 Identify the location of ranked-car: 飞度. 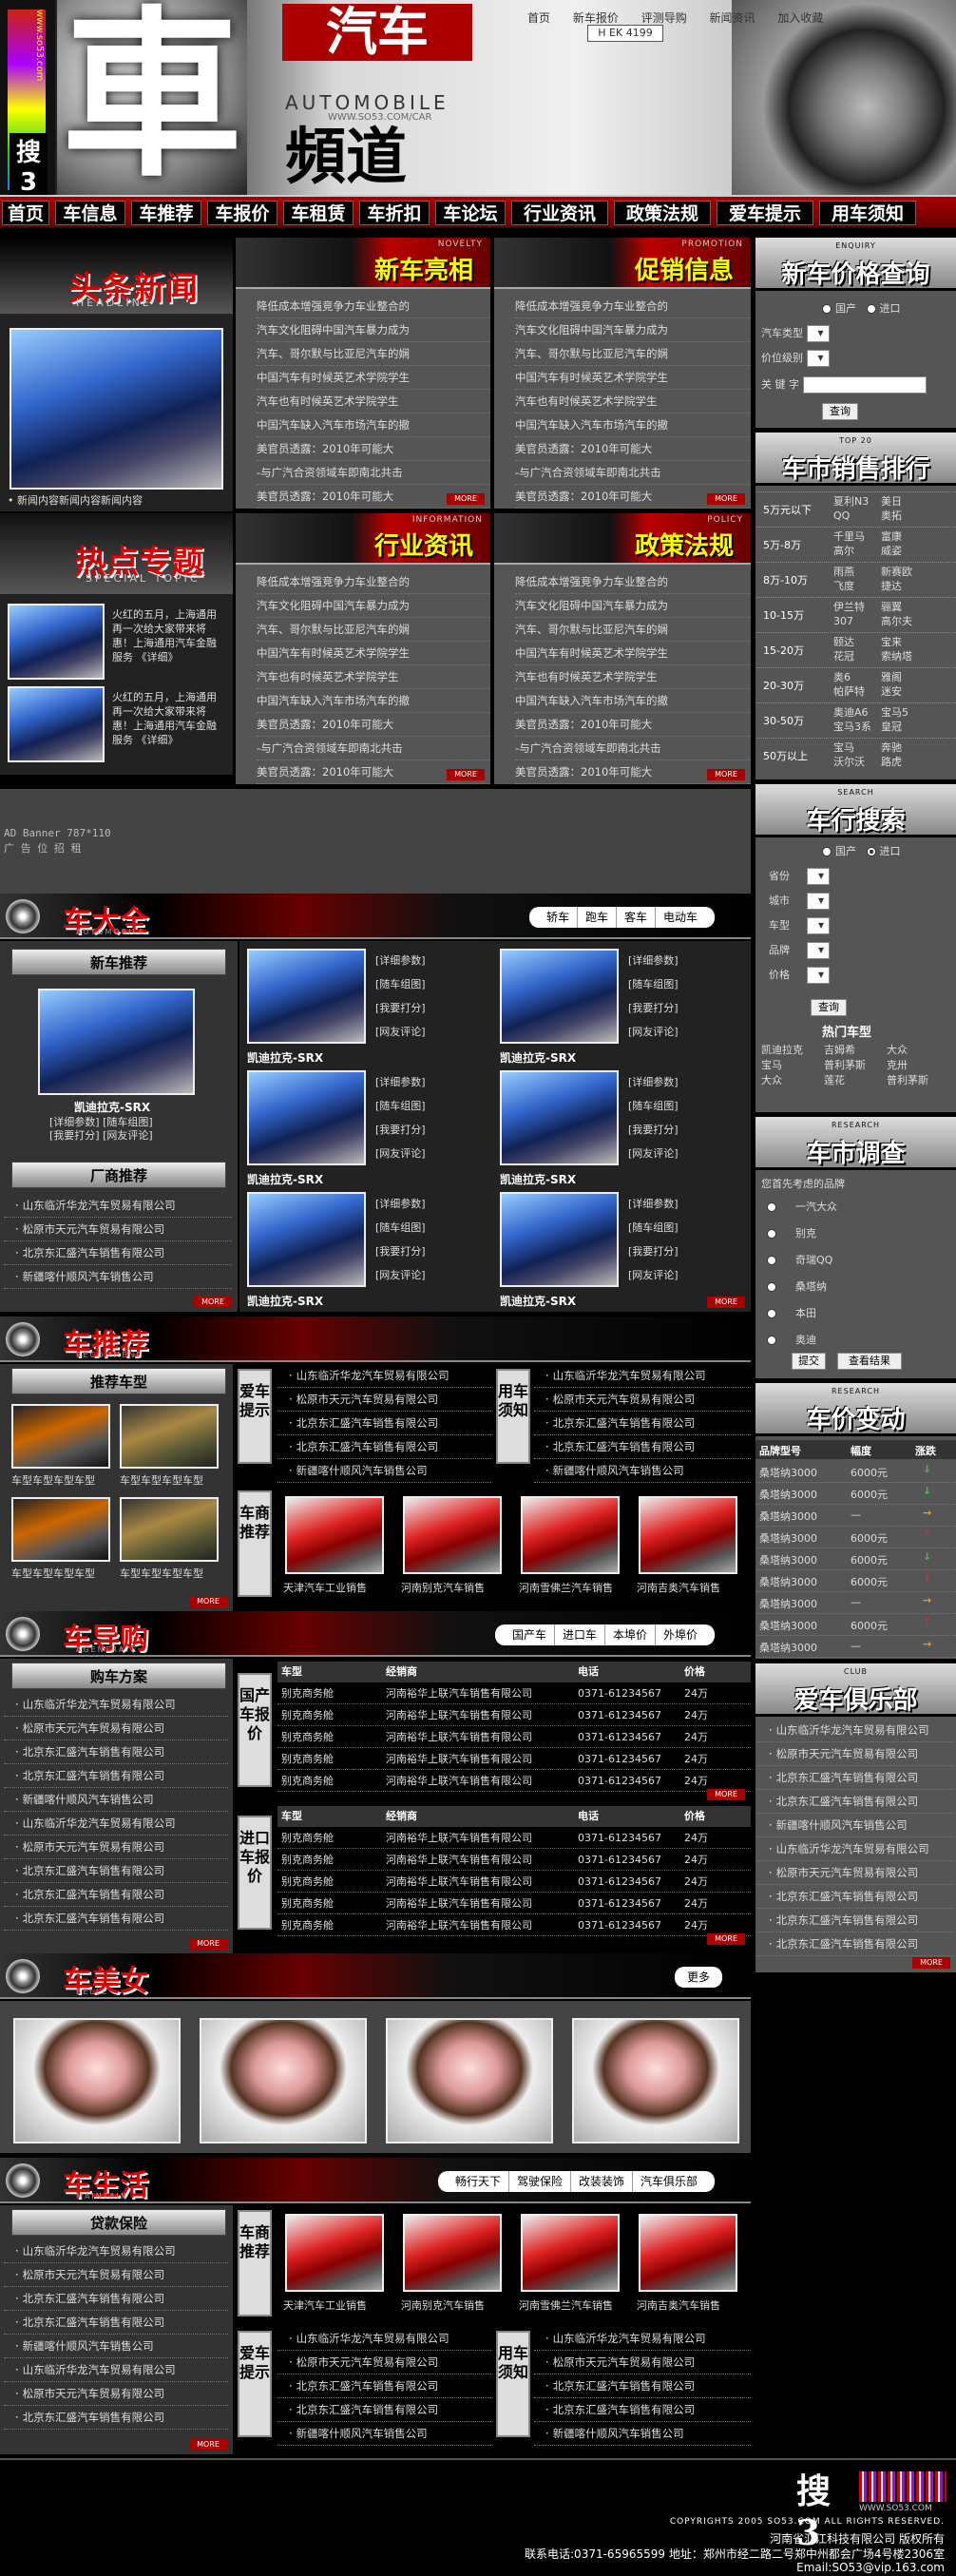
(844, 586).